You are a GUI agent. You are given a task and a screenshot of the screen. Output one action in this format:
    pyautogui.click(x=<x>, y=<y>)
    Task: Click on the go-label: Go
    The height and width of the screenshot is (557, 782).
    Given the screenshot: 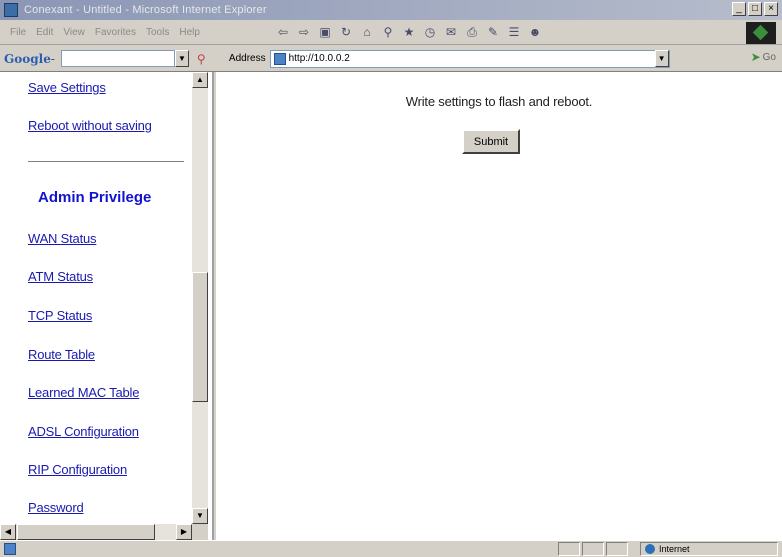 What is the action you would take?
    pyautogui.click(x=769, y=57)
    